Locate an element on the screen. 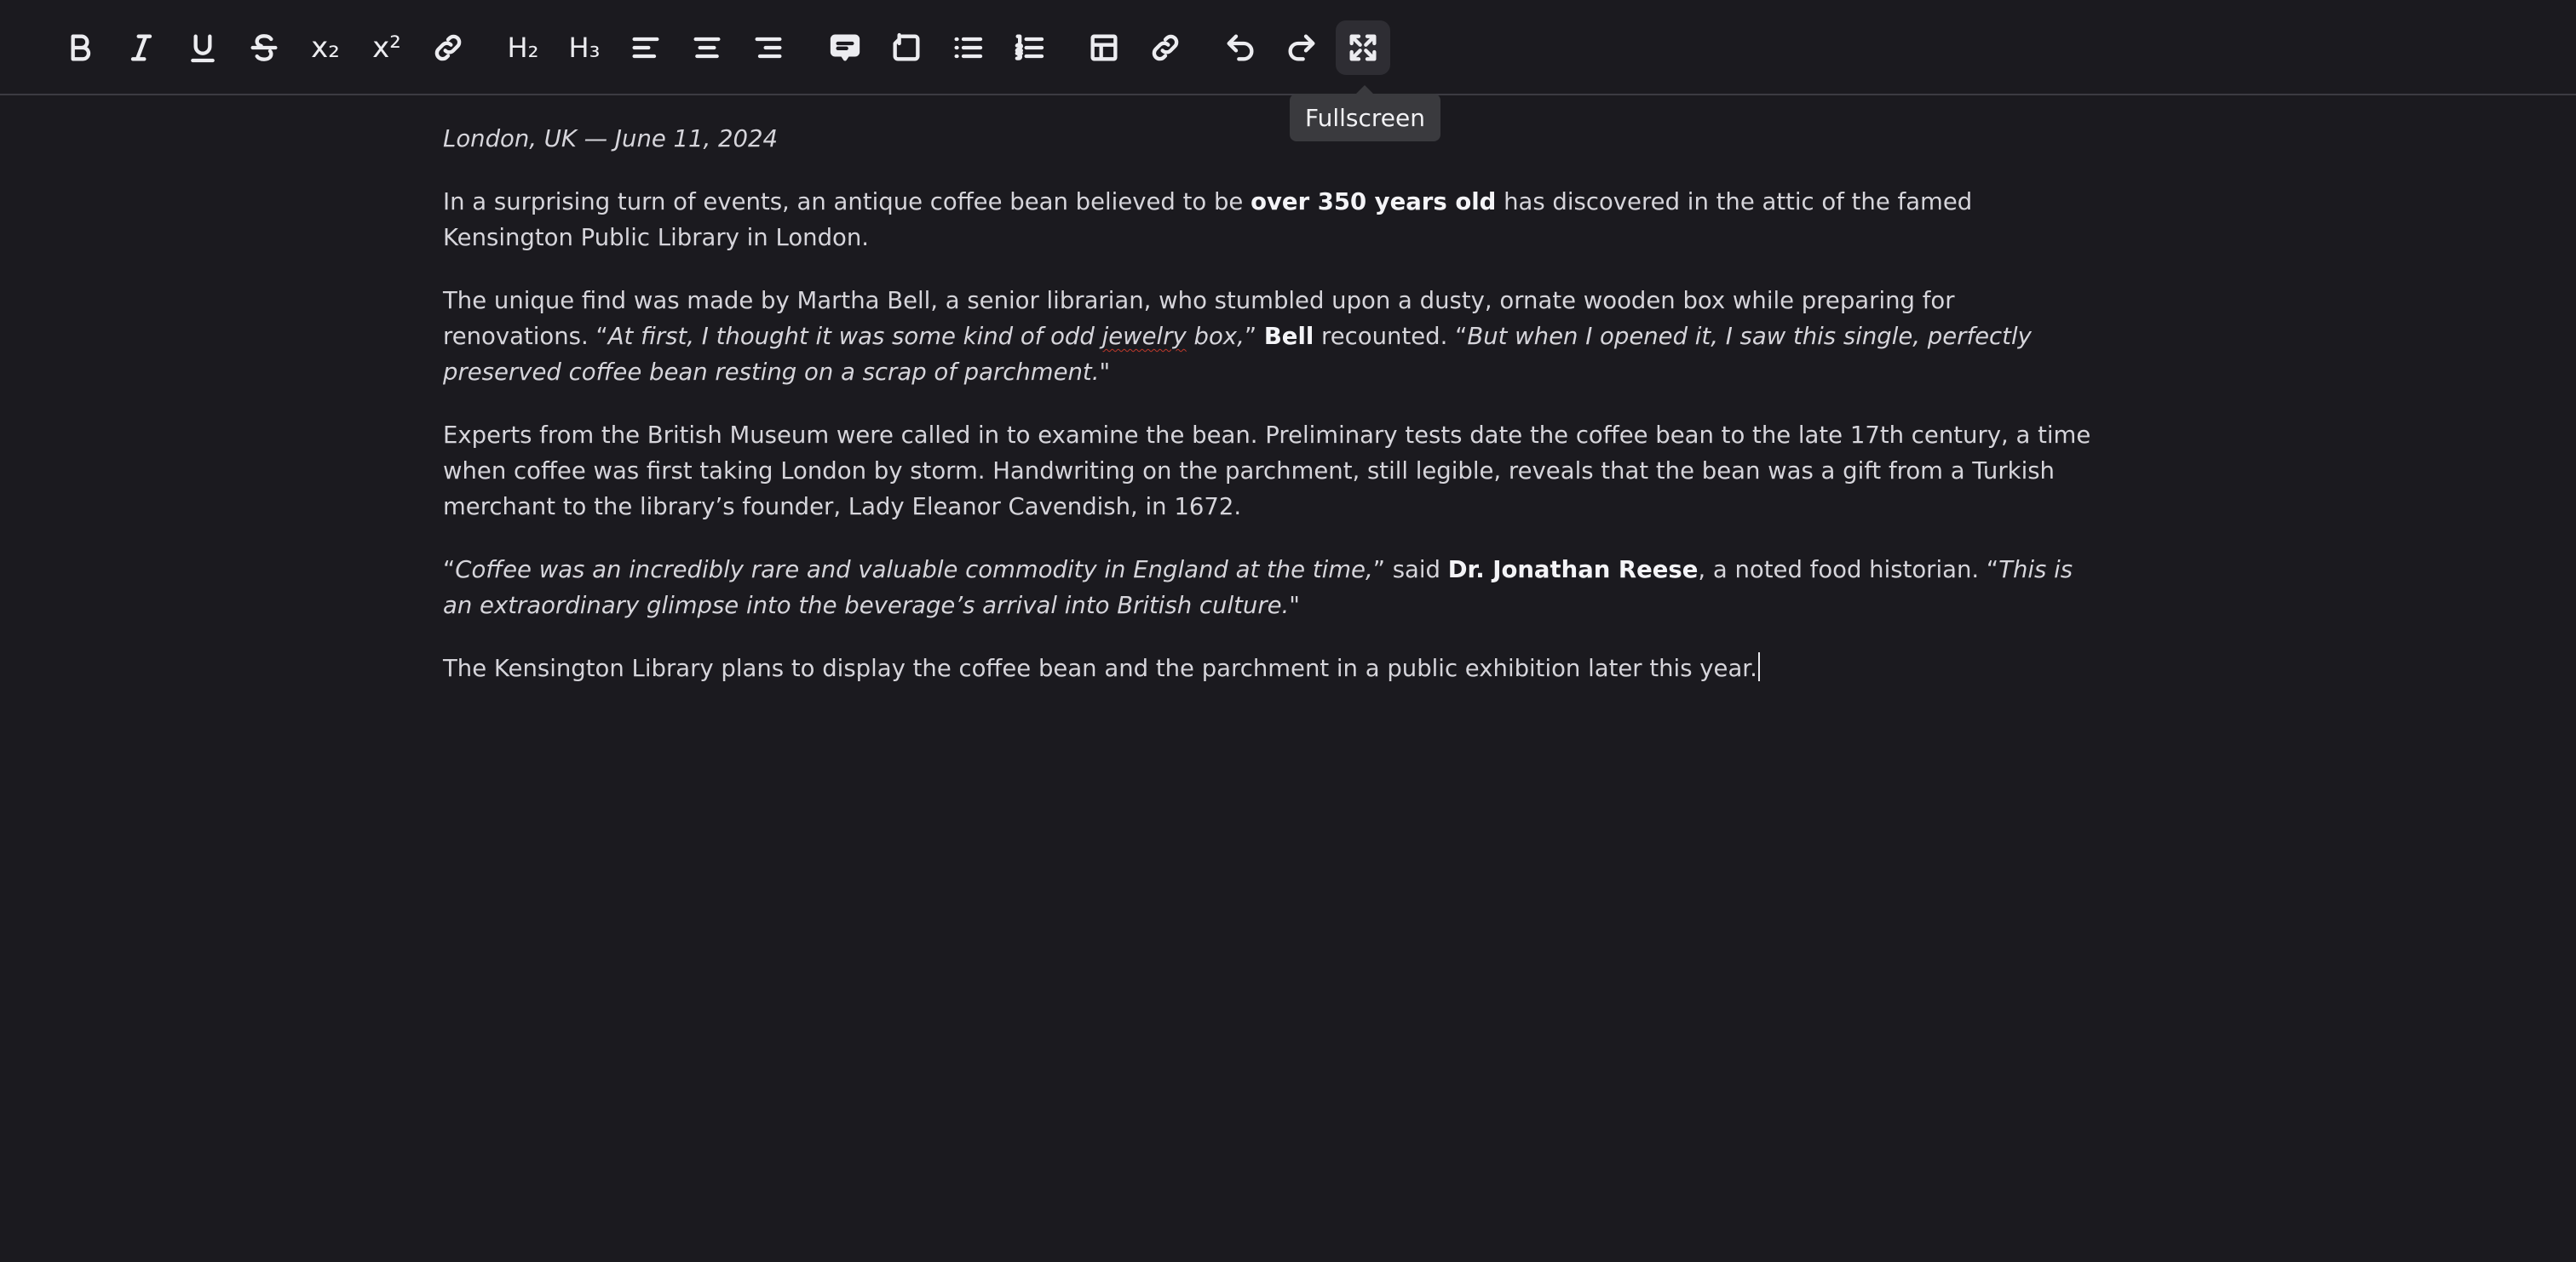  align-left-icon is located at coordinates (646, 48).